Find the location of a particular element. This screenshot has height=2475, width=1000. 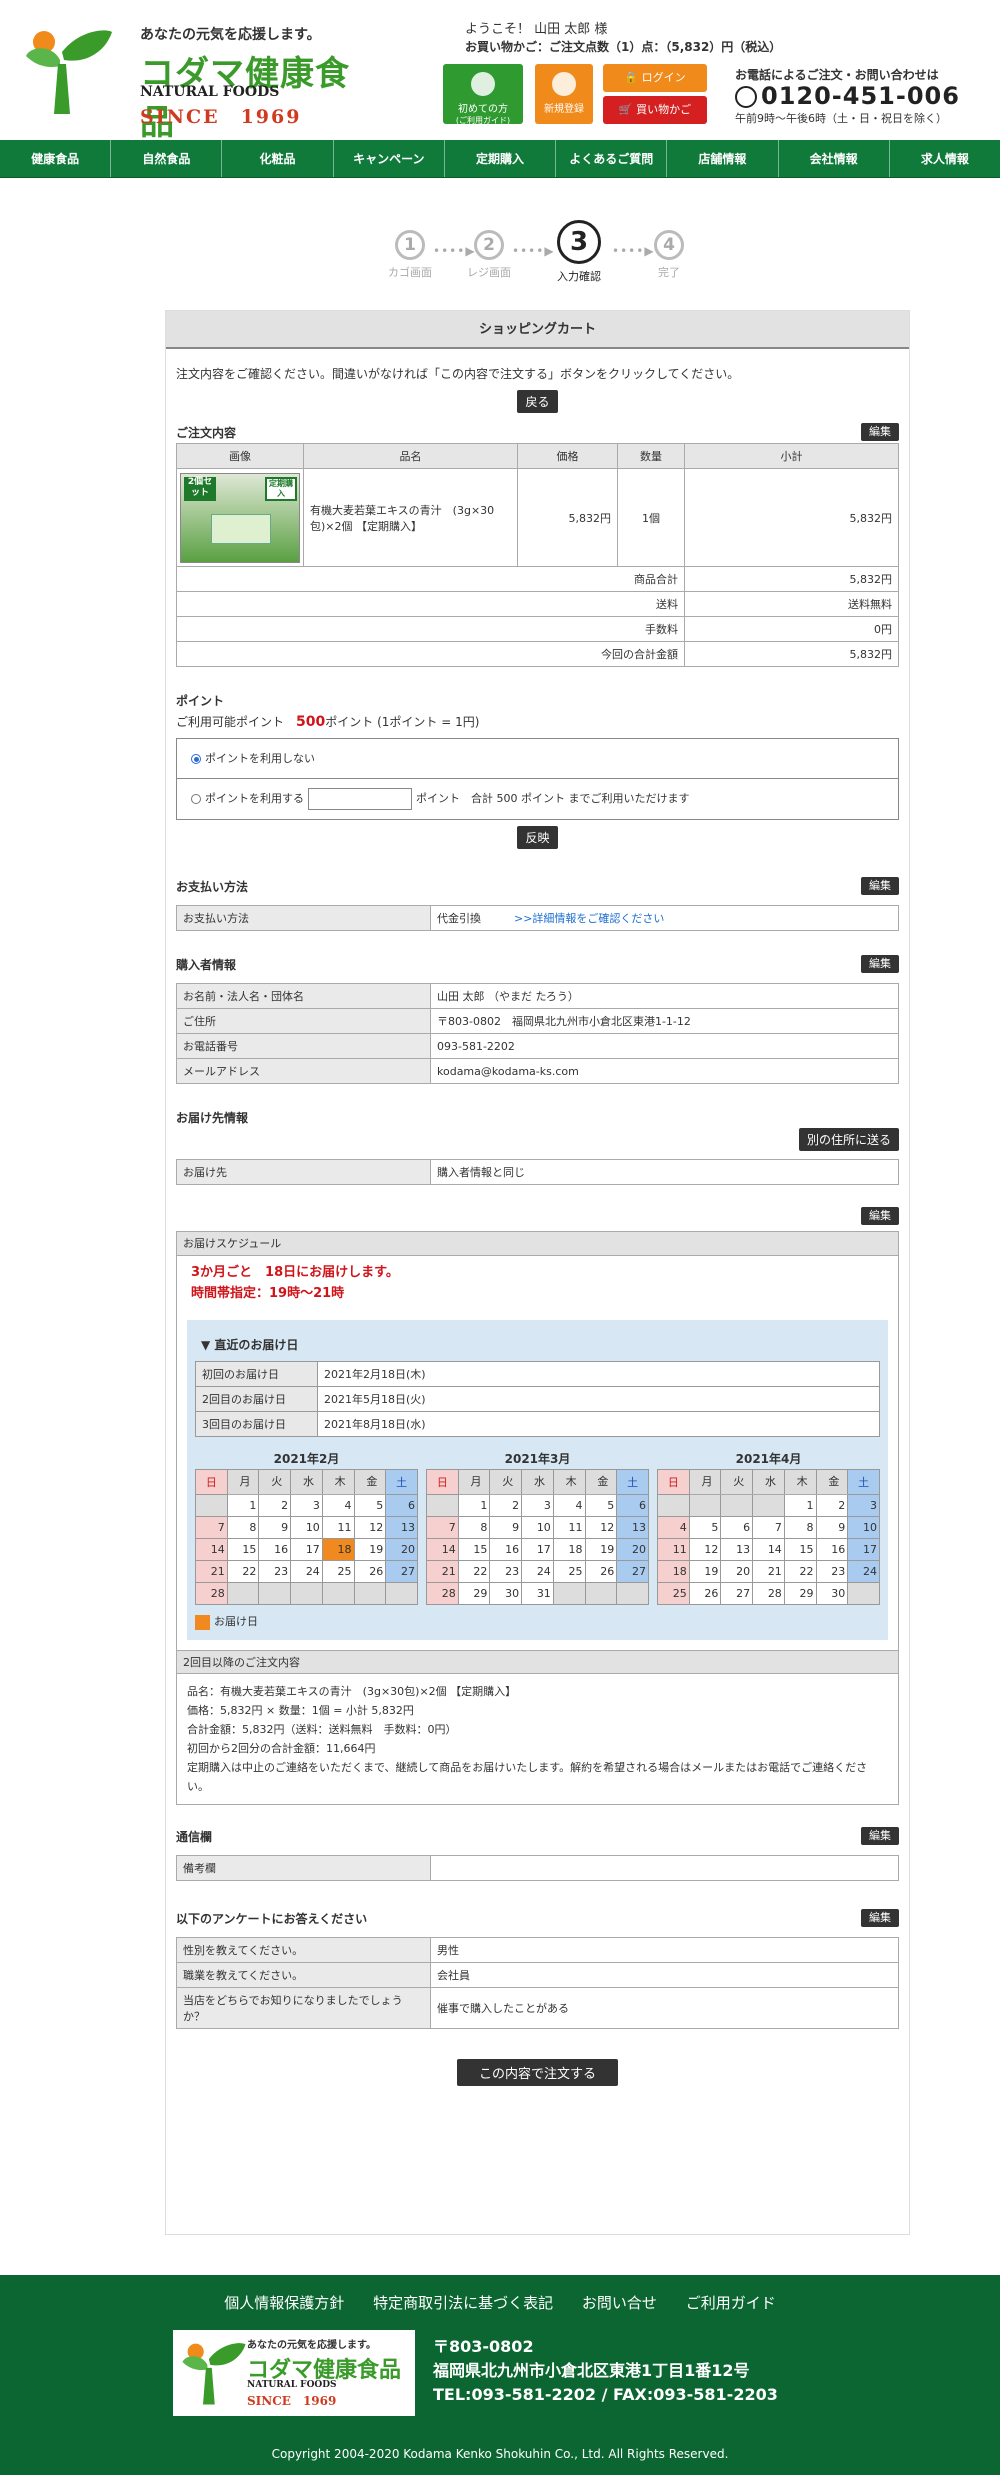

cart-button: 🛒 買い物かご is located at coordinates (655, 110).